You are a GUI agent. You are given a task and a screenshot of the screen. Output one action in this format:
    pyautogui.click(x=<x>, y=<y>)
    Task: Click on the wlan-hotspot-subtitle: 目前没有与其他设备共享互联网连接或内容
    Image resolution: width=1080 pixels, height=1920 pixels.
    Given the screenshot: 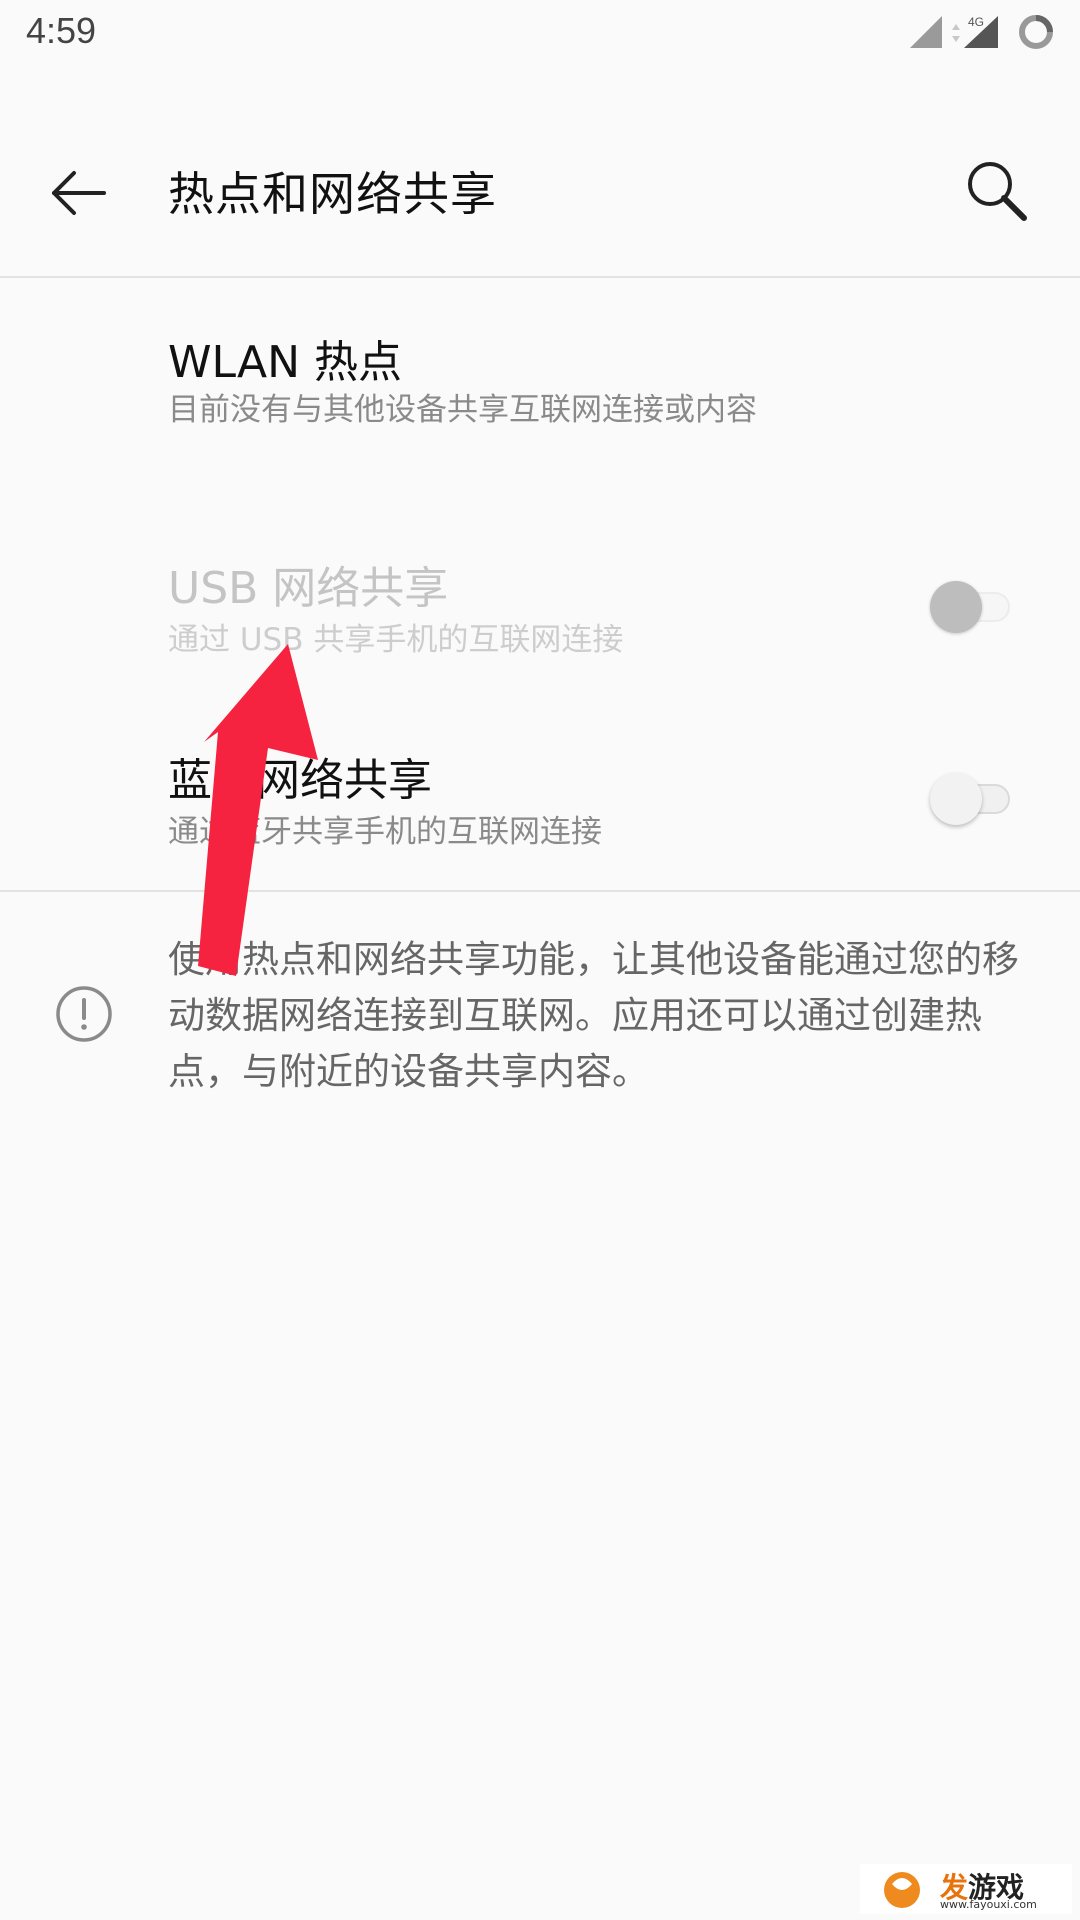 What is the action you would take?
    pyautogui.click(x=462, y=410)
    